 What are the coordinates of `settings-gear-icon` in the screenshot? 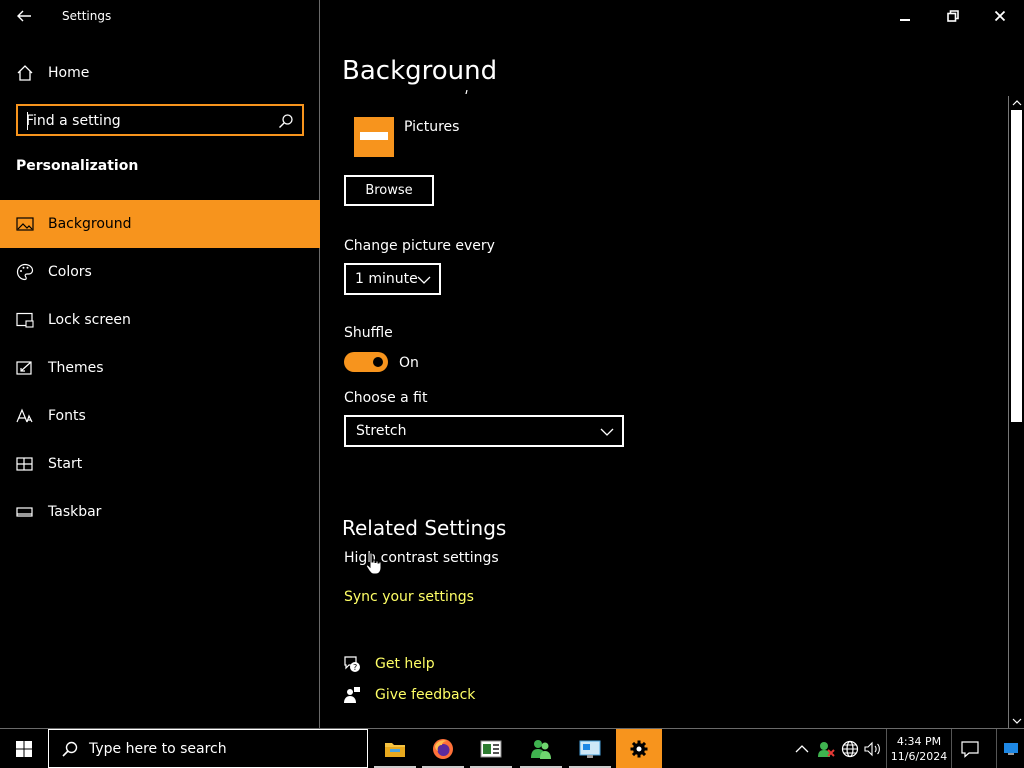 It's located at (639, 748).